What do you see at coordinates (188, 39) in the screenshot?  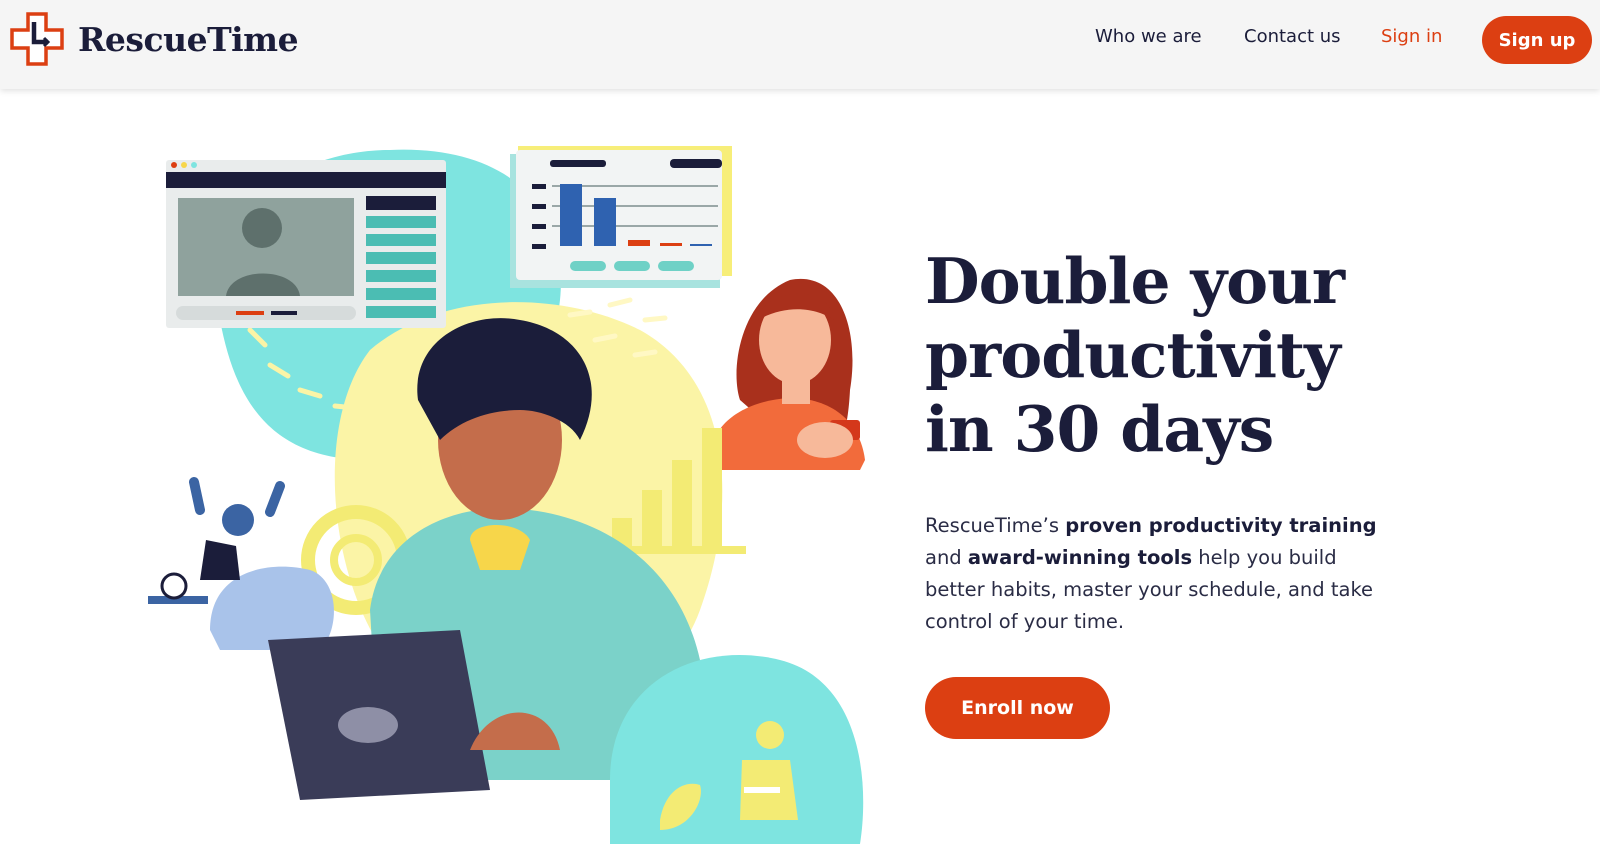 I see `brand-name: RescueTime` at bounding box center [188, 39].